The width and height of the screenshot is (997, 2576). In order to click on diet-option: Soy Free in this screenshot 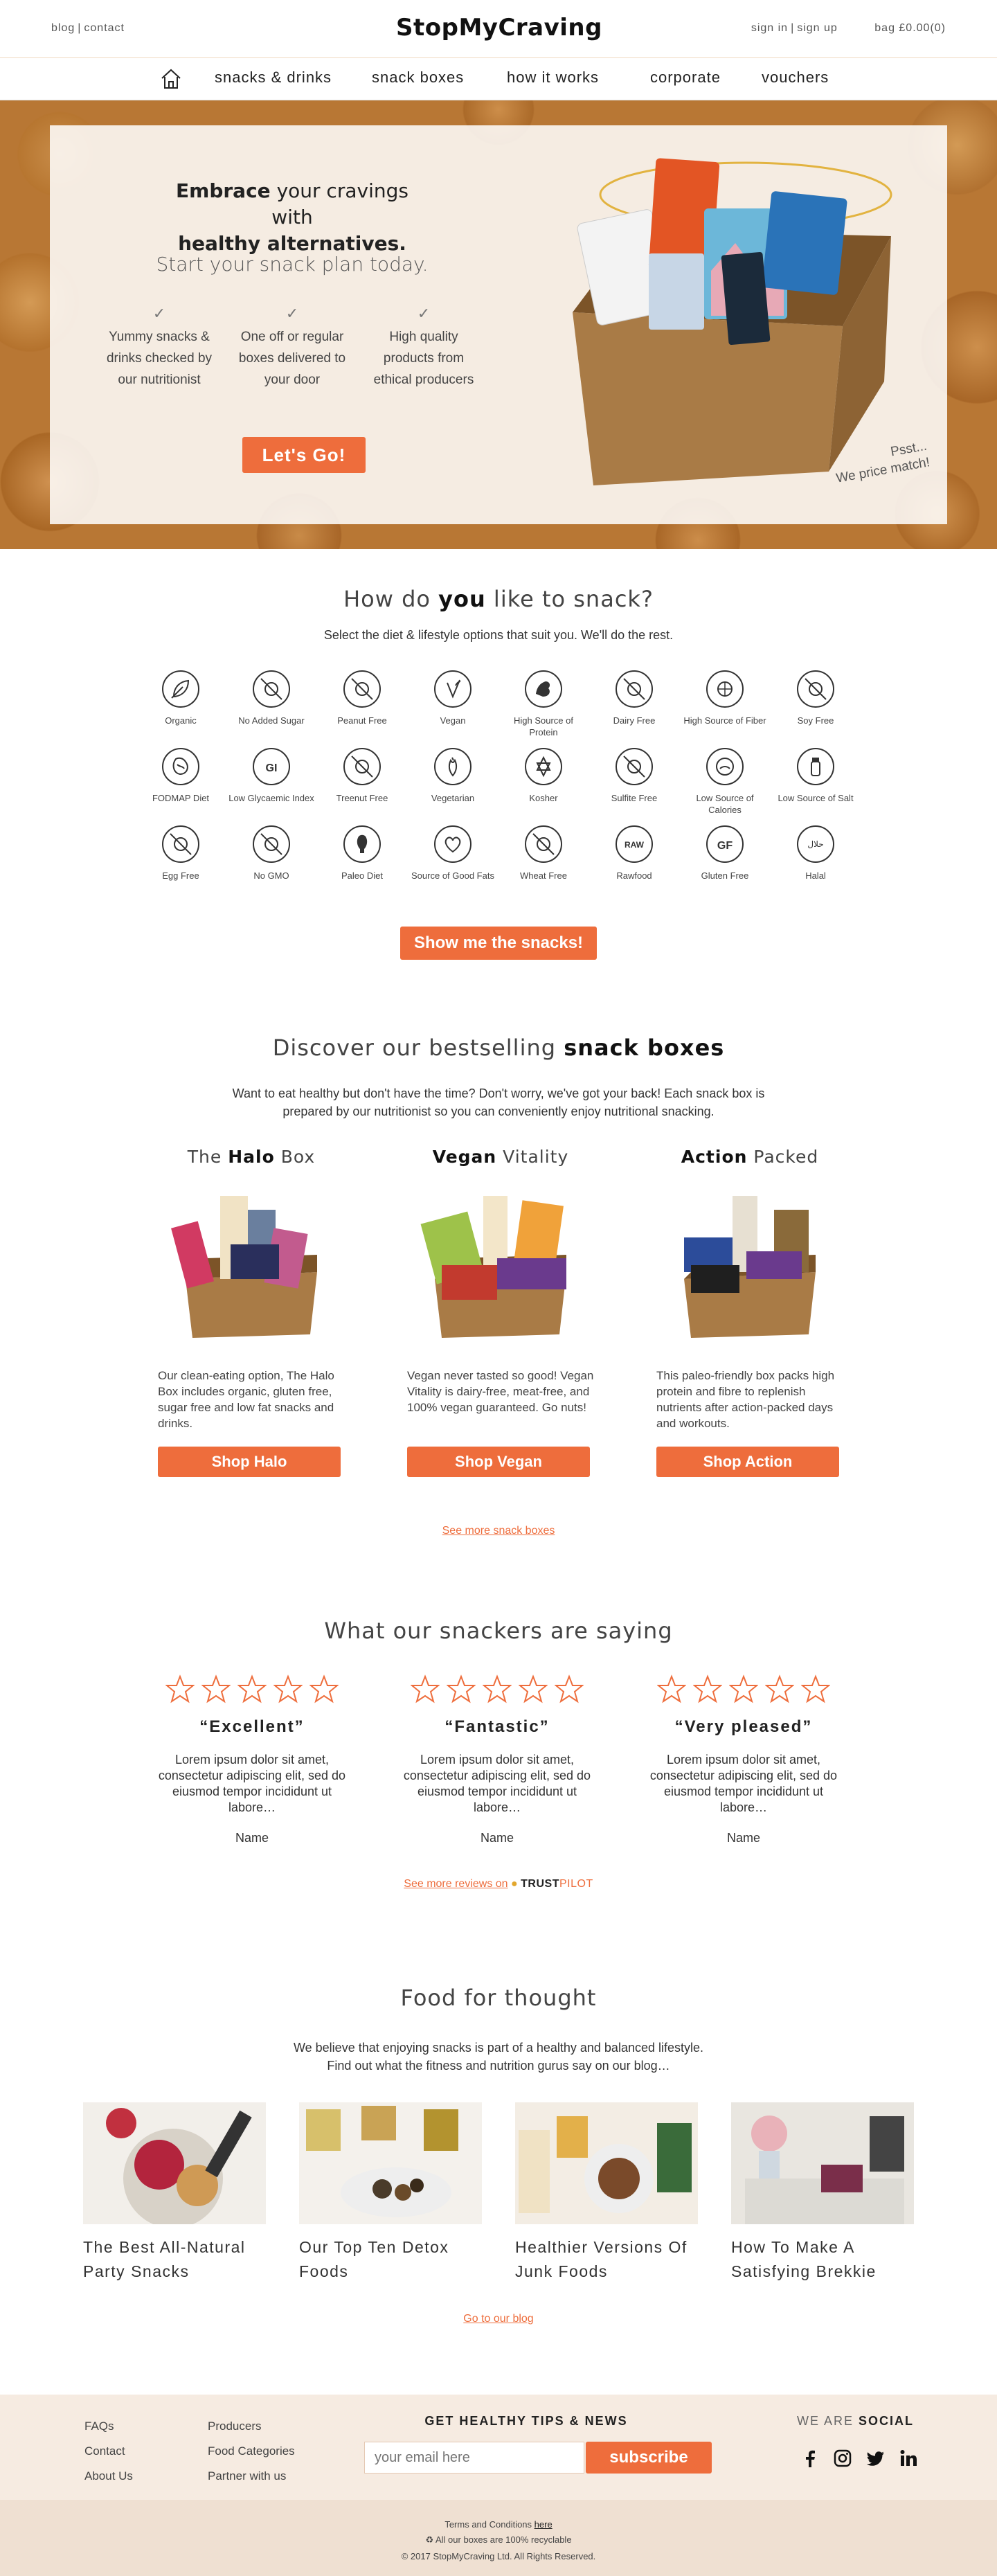, I will do `click(816, 698)`.